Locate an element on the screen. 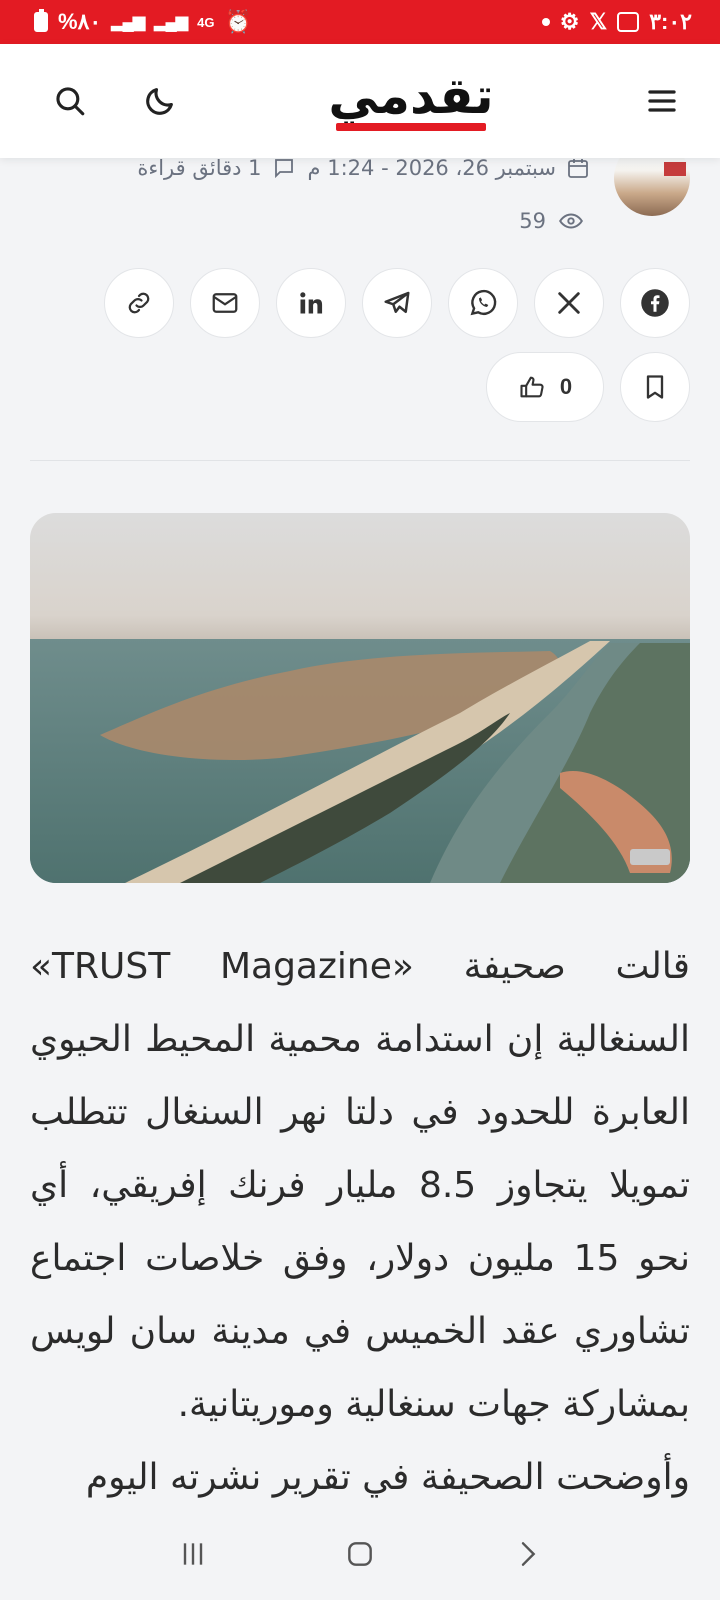 Image resolution: width=720 pixels, height=1600 pixels. site-logo: تقدمي is located at coordinates (411, 99).